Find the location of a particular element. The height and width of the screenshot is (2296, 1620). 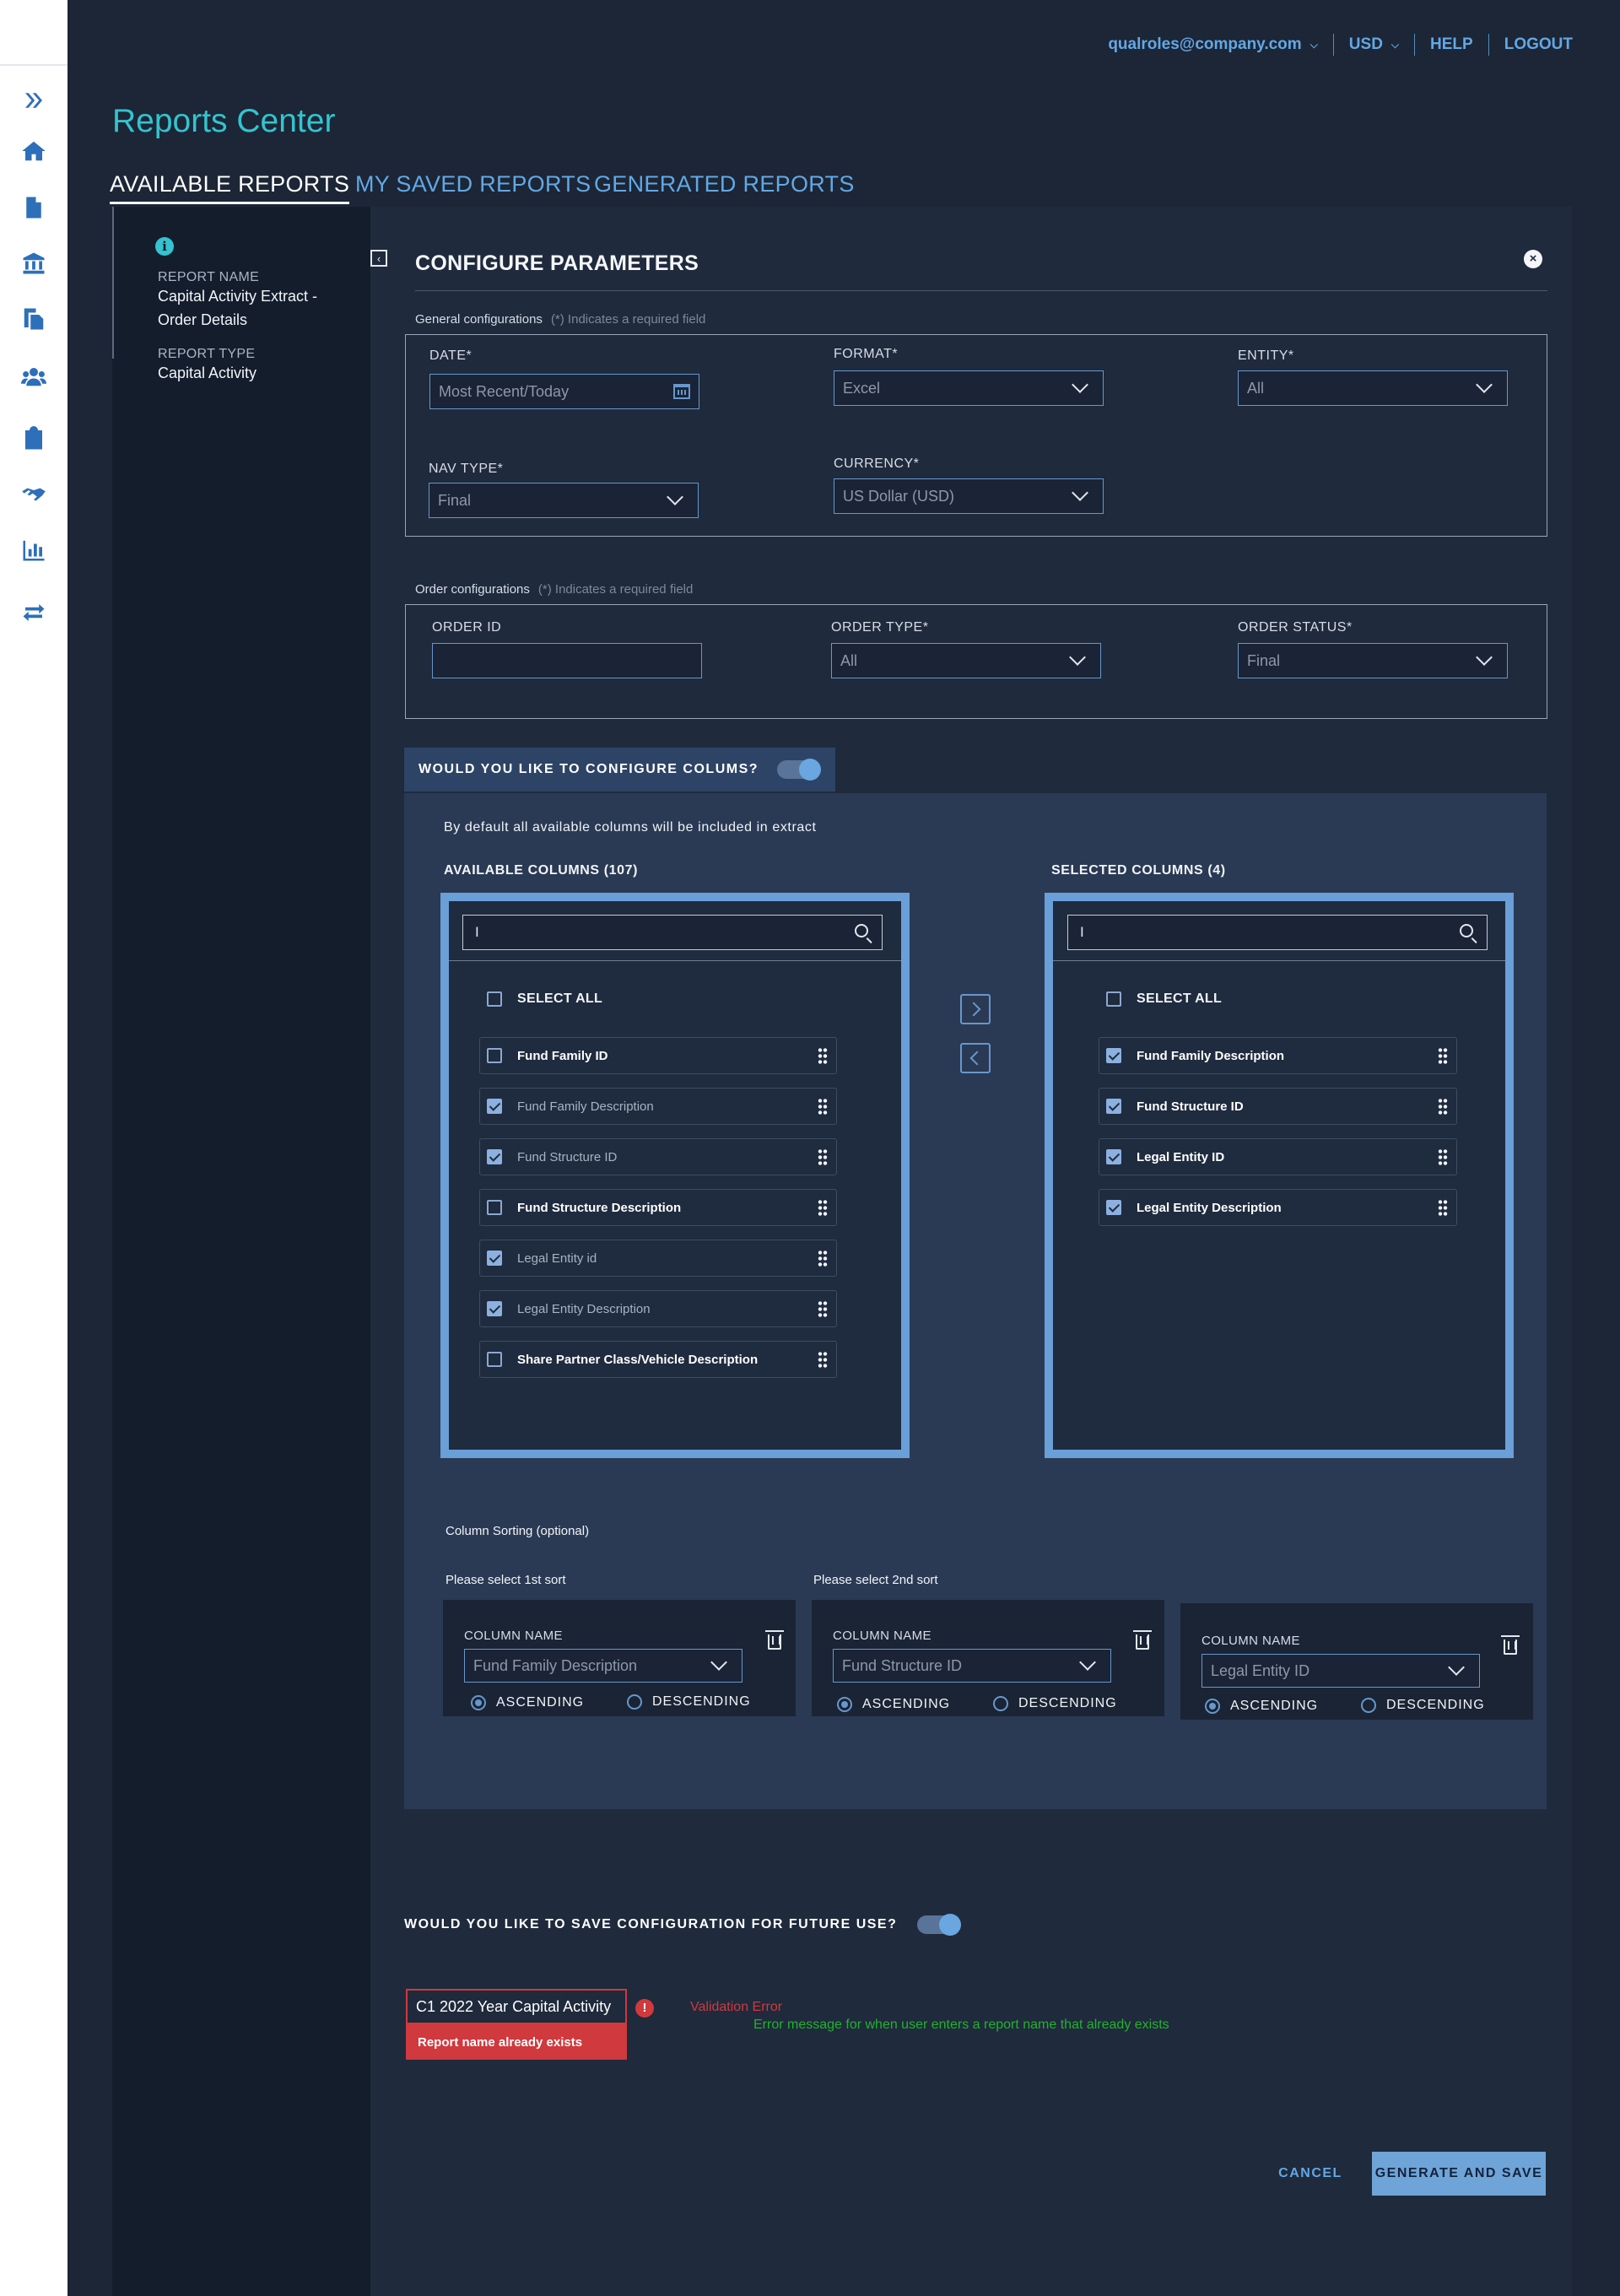

logout-link: LOGOUT is located at coordinates (1531, 45).